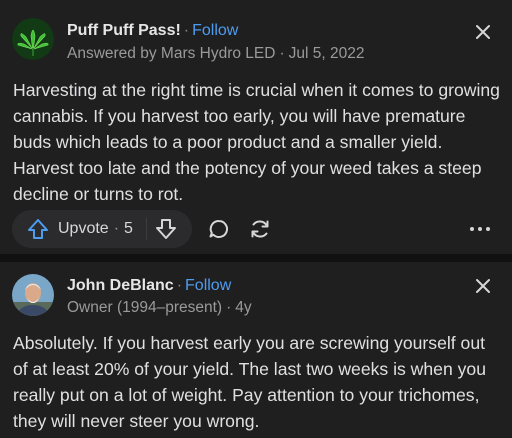 The width and height of the screenshot is (512, 438). I want to click on vote-pill: Upvote · 5, so click(102, 229).